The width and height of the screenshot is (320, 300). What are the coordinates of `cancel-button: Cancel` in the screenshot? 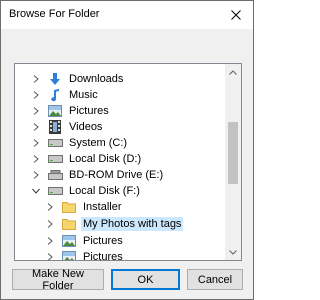 It's located at (215, 279).